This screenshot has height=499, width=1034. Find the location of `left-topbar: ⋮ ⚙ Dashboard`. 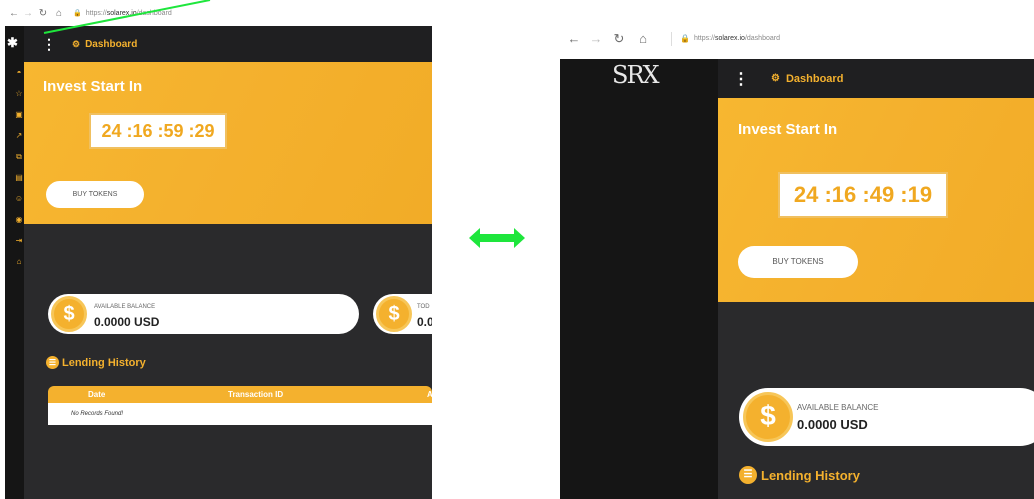

left-topbar: ⋮ ⚙ Dashboard is located at coordinates (228, 44).